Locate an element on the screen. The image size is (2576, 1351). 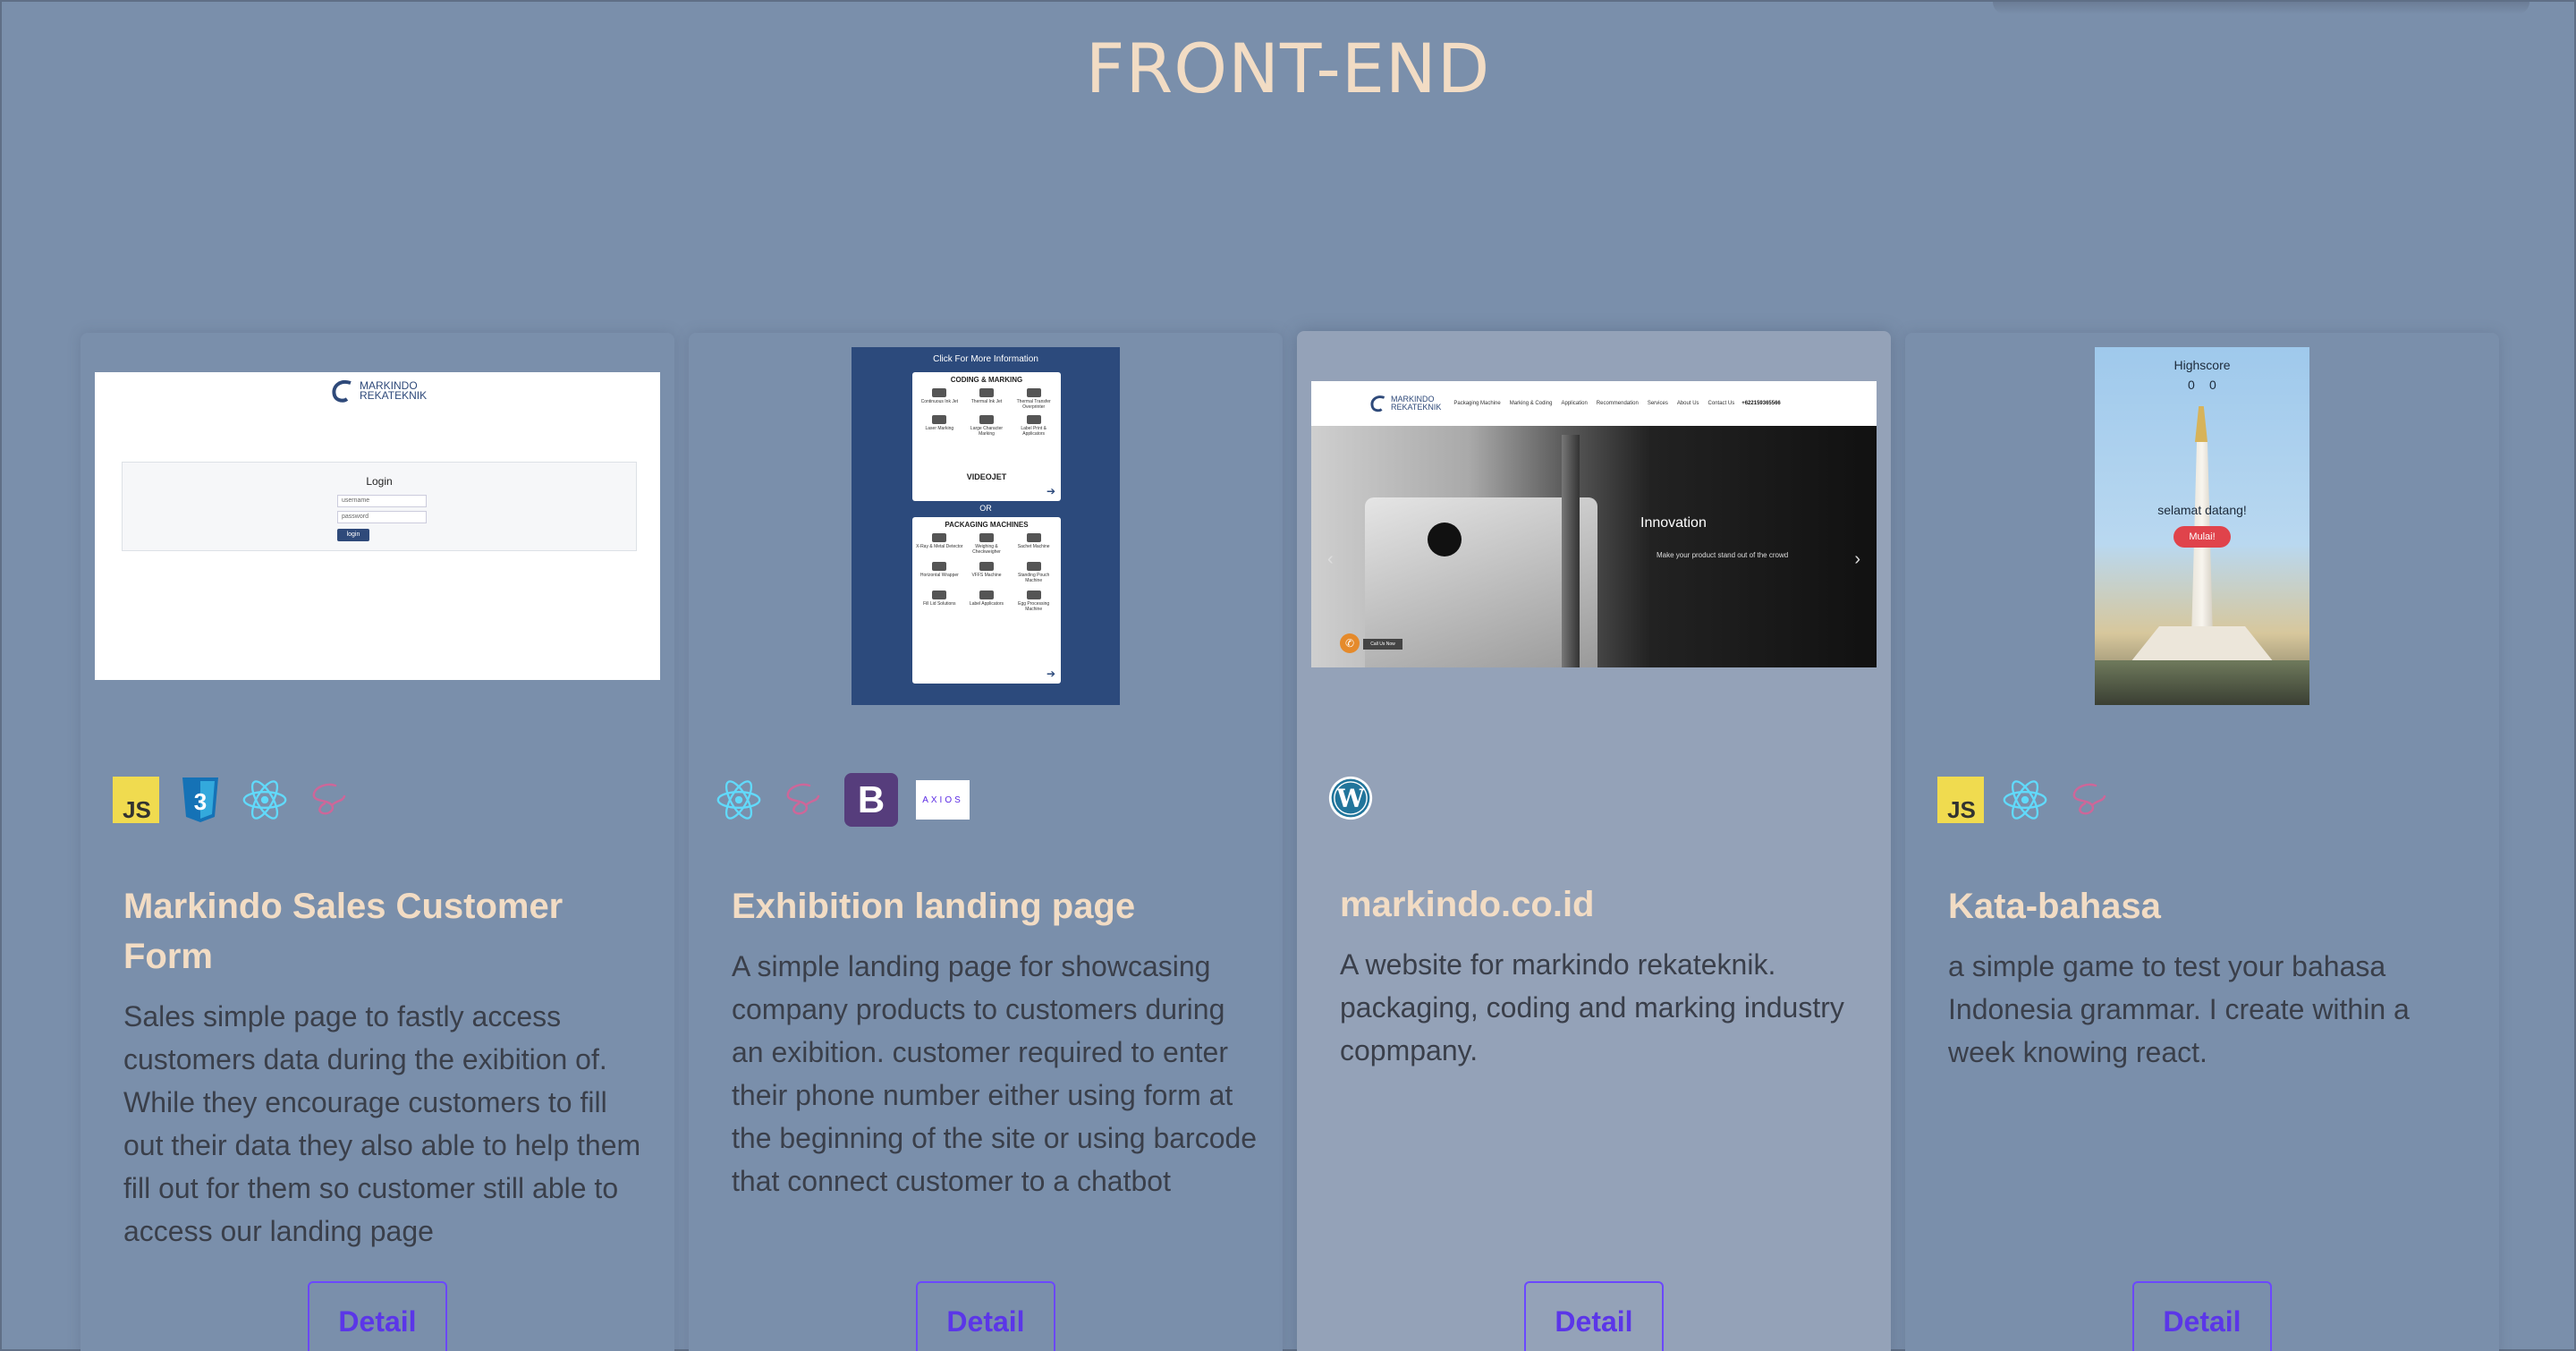
call-us-button: Call Us Now is located at coordinates (1382, 644).